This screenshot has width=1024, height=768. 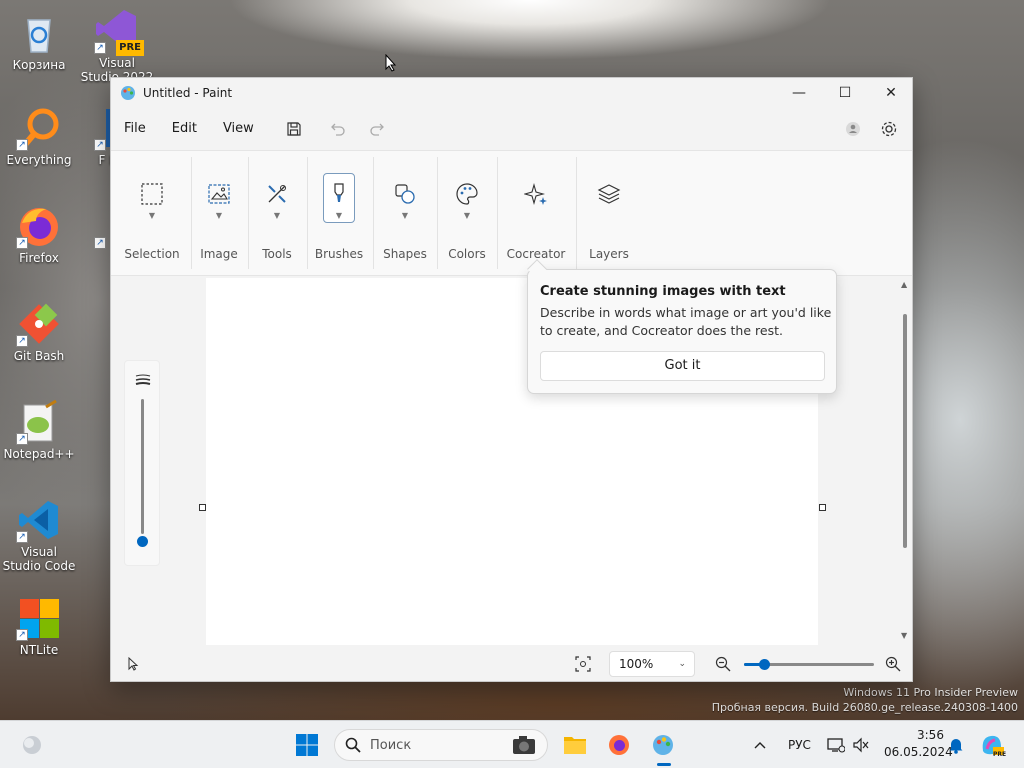 I want to click on account-button, so click(x=853, y=129).